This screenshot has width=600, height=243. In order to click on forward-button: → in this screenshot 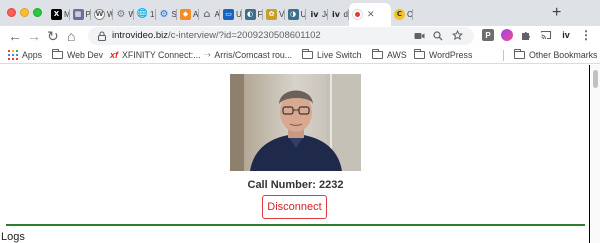, I will do `click(34, 36)`.